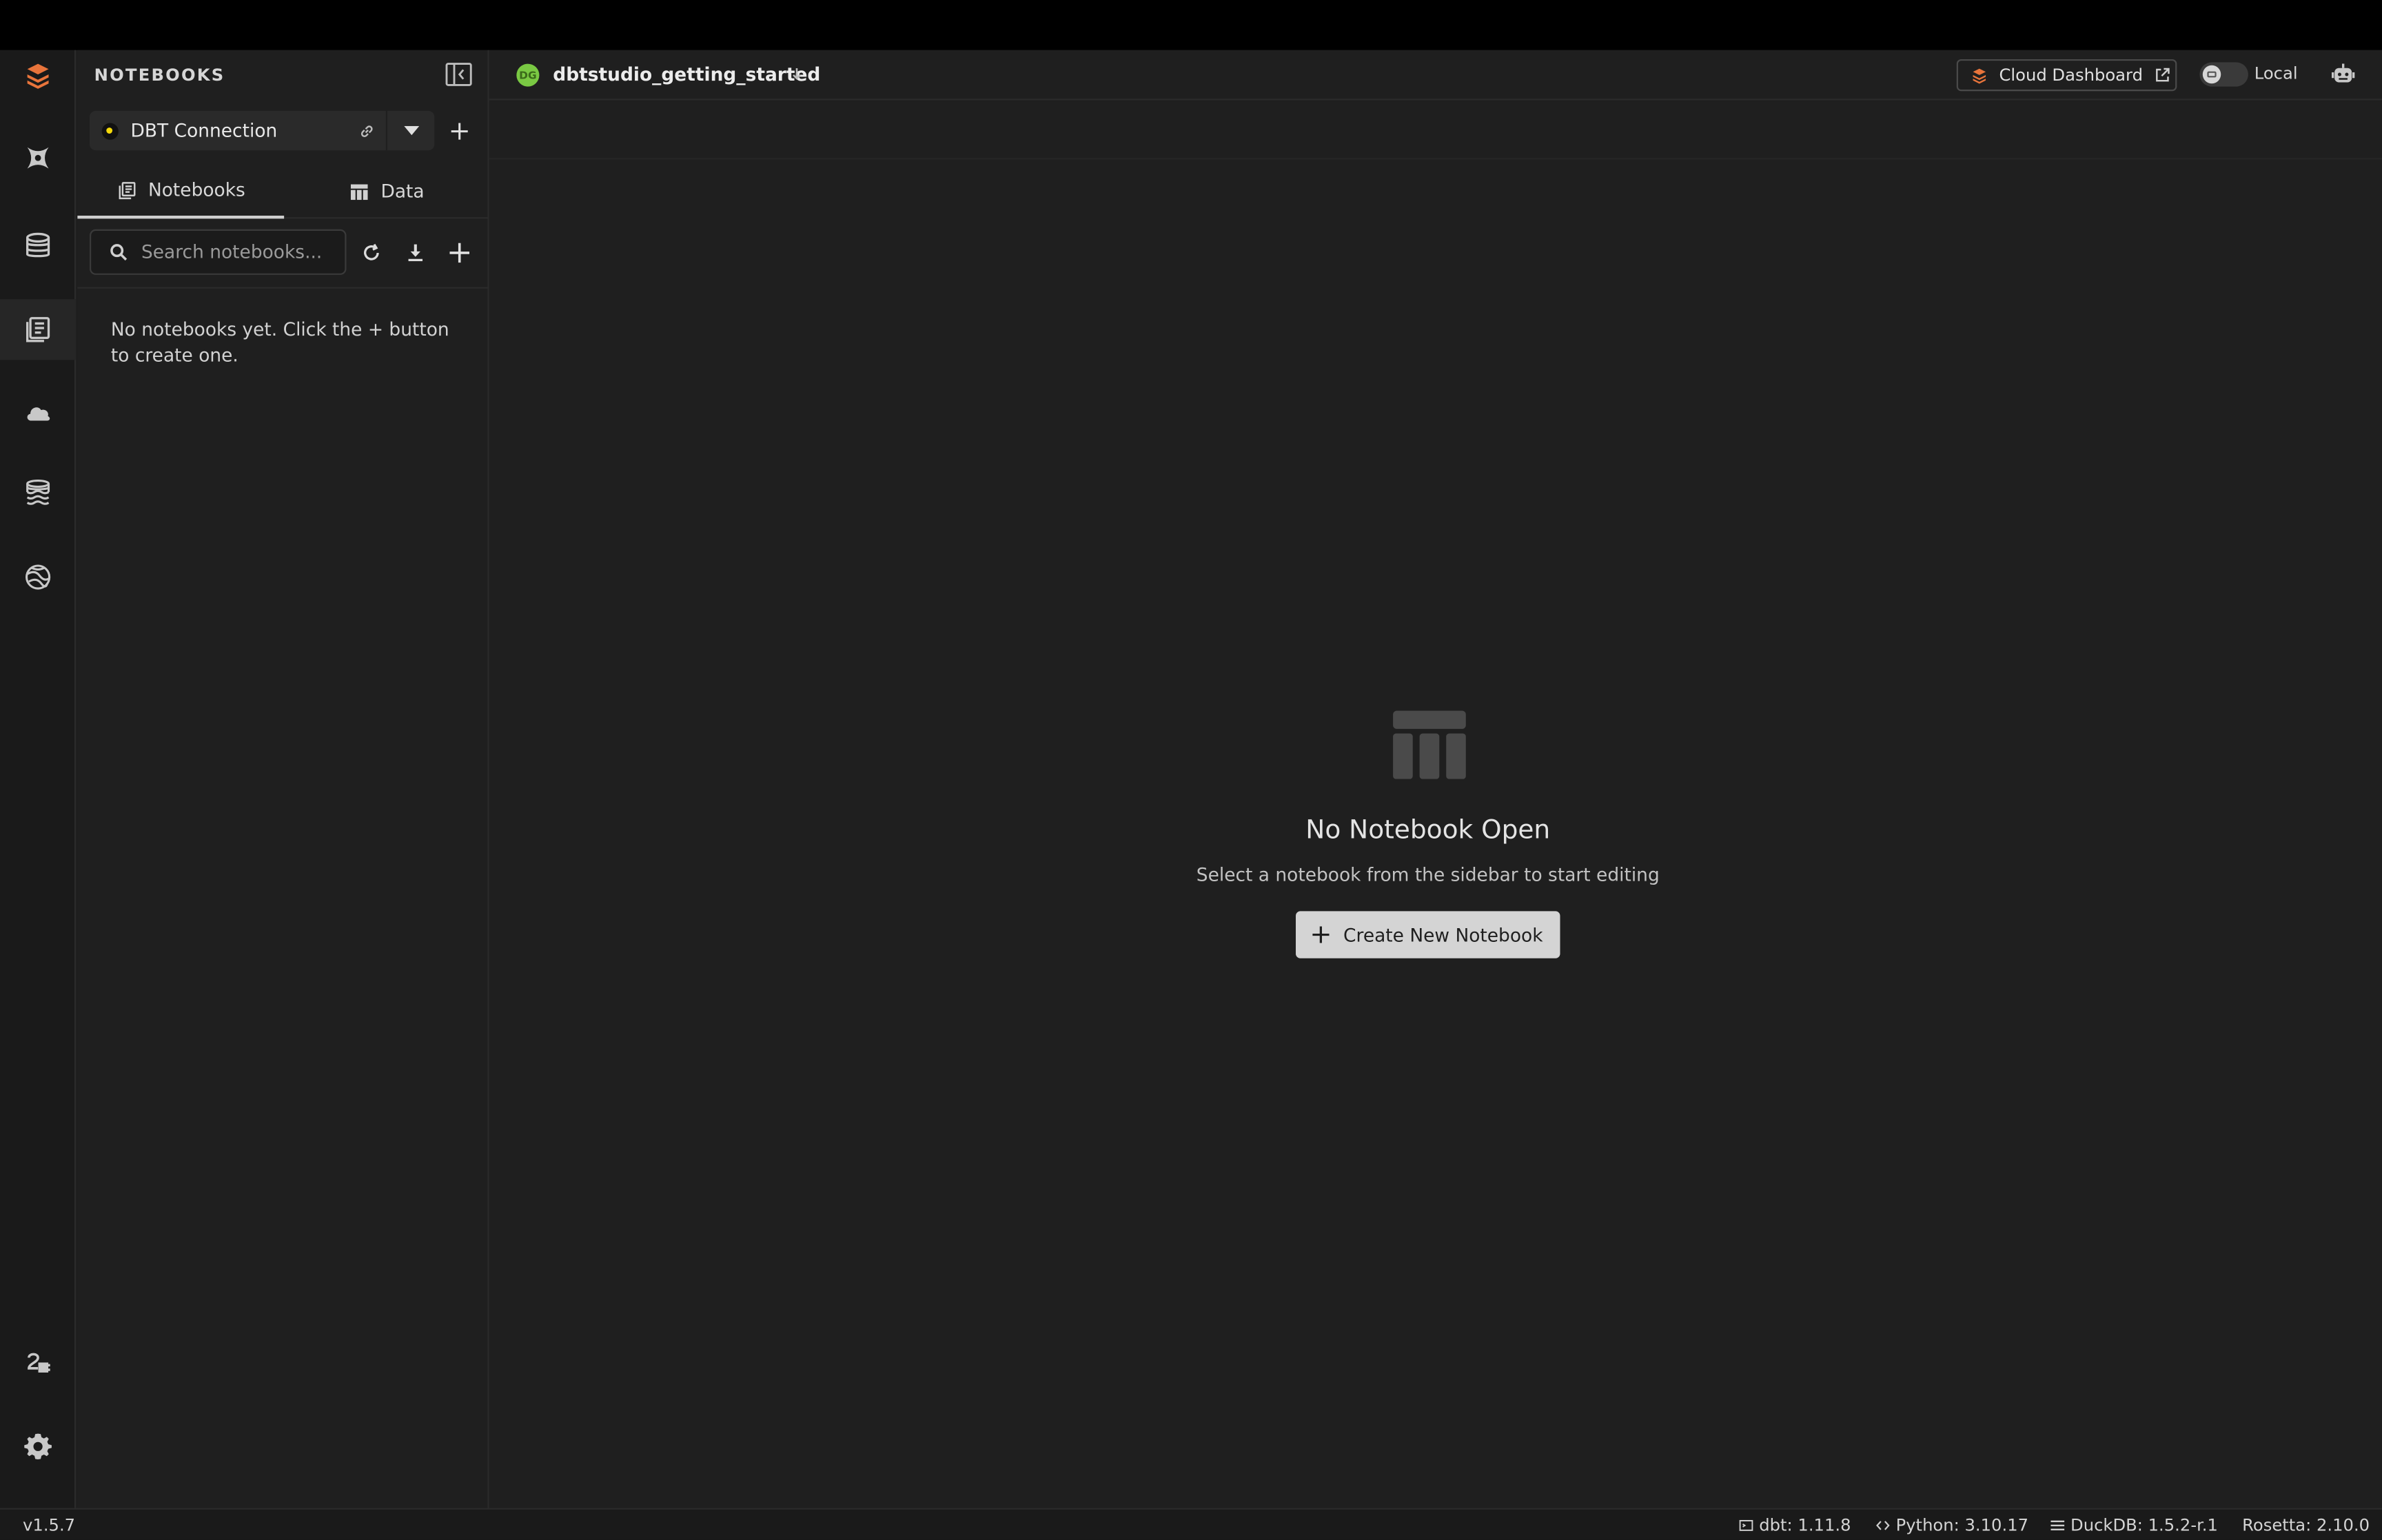 Image resolution: width=2382 pixels, height=1540 pixels. Describe the element at coordinates (2343, 75) in the screenshot. I see `robot-assistant-icon` at that location.